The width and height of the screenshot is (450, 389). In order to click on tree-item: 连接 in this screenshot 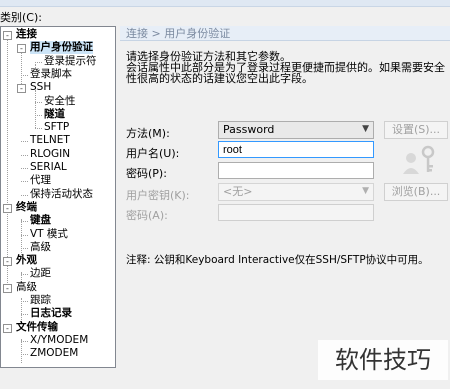, I will do `click(26, 34)`.